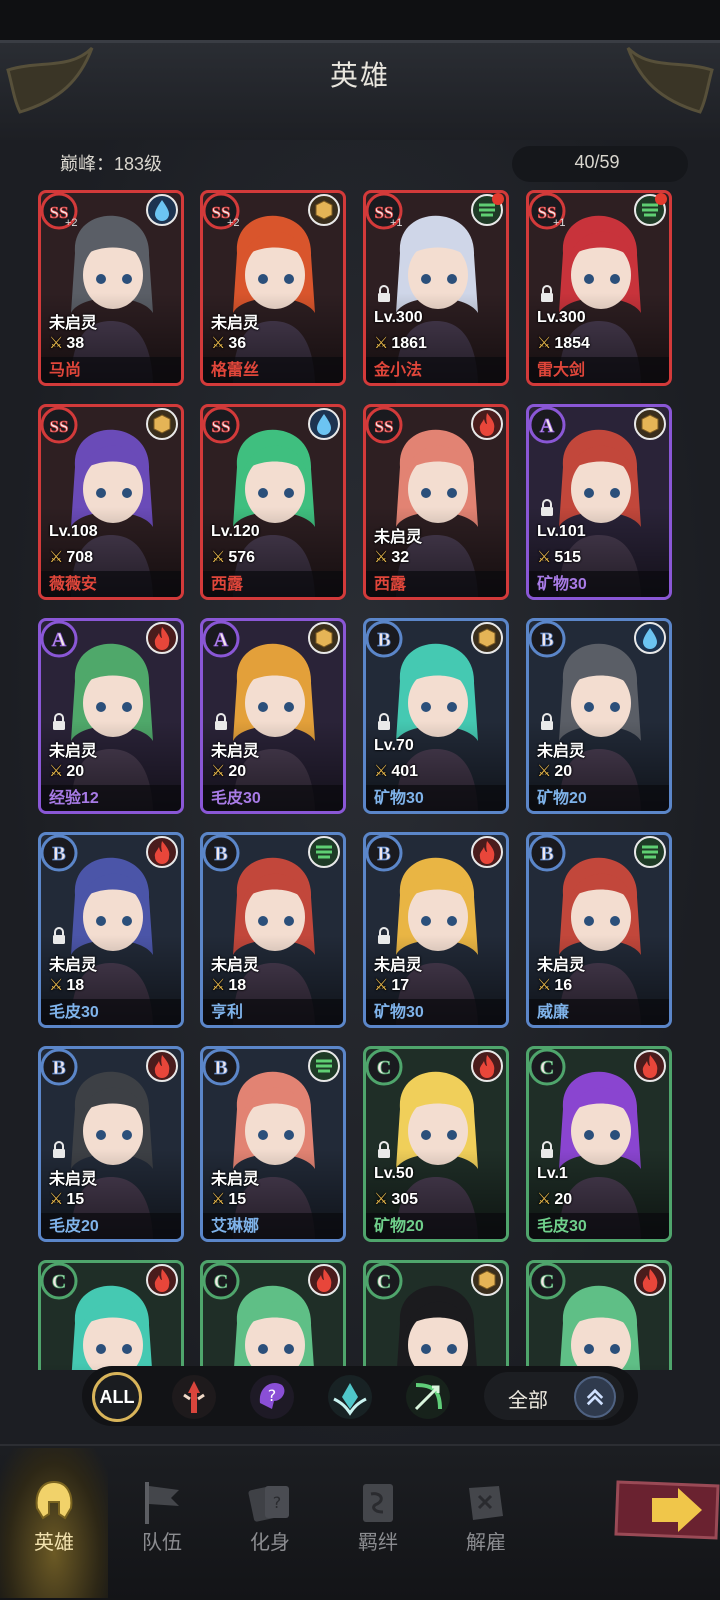  I want to click on hero-name: 金小法, so click(398, 370).